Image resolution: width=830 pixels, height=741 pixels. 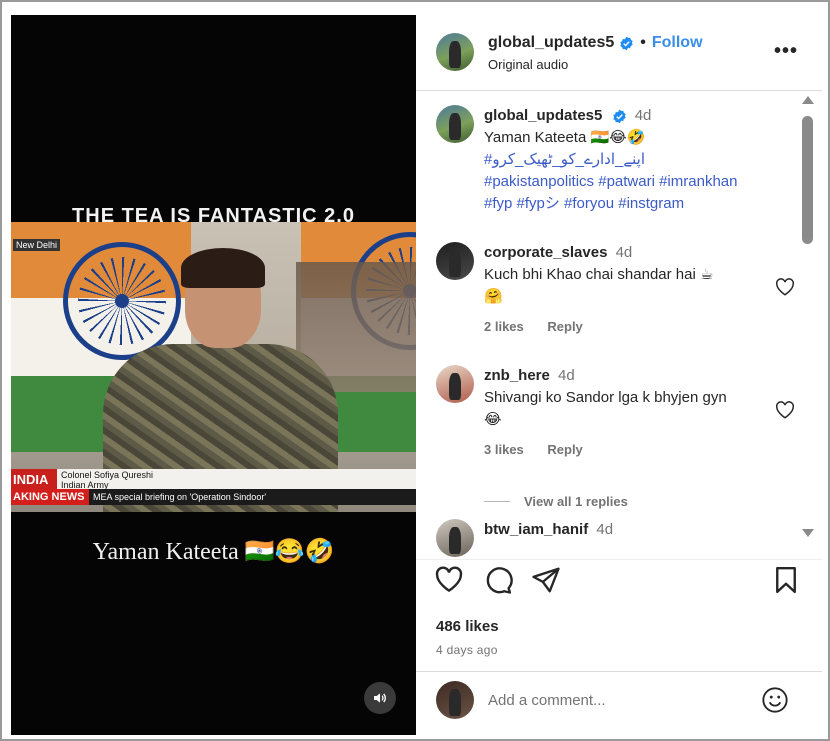 What do you see at coordinates (599, 285) in the screenshot?
I see `comment-text: Kuch bhi Khao chai shandar hai ☕ 🤗` at bounding box center [599, 285].